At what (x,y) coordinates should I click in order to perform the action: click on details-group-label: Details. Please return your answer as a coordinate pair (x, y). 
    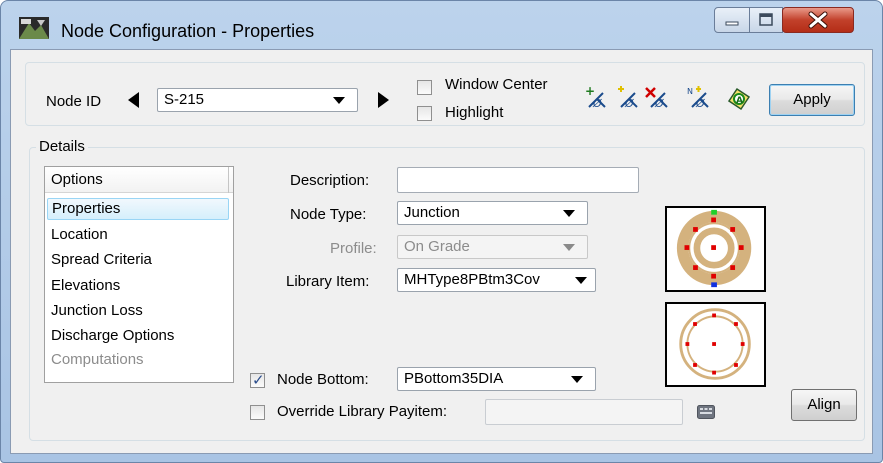
    Looking at the image, I should click on (62, 146).